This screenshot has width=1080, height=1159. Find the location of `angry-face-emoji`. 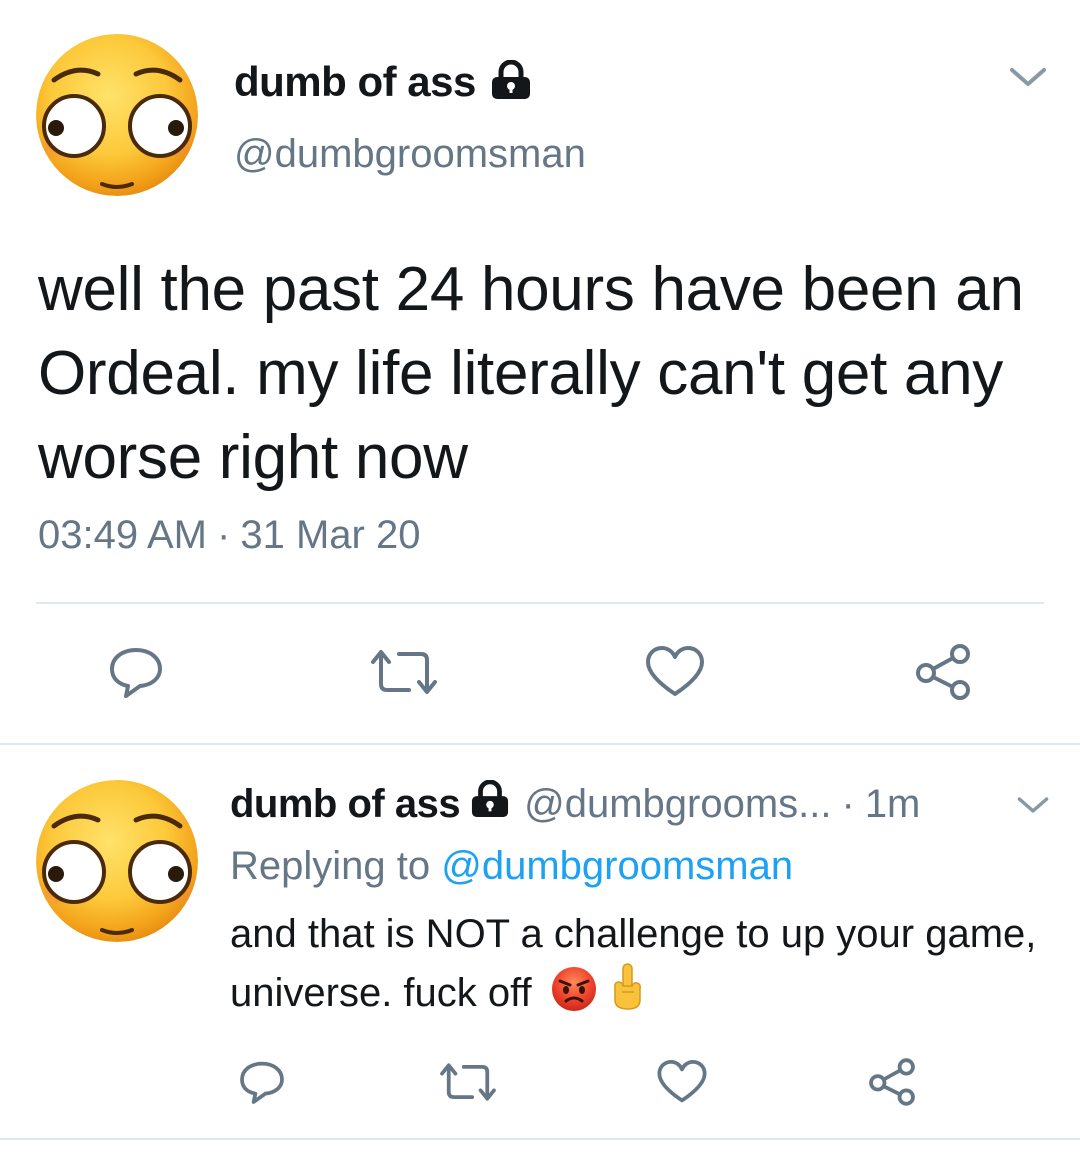

angry-face-emoji is located at coordinates (574, 996).